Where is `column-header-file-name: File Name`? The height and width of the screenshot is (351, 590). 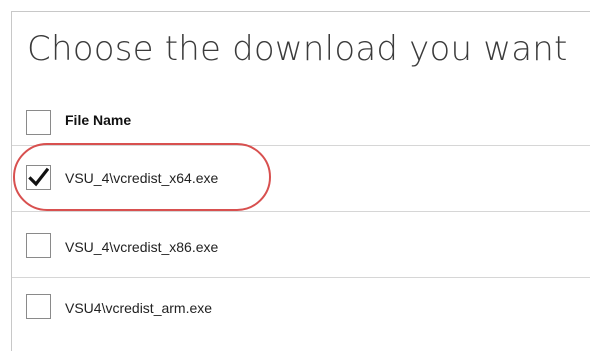 column-header-file-name: File Name is located at coordinates (98, 120).